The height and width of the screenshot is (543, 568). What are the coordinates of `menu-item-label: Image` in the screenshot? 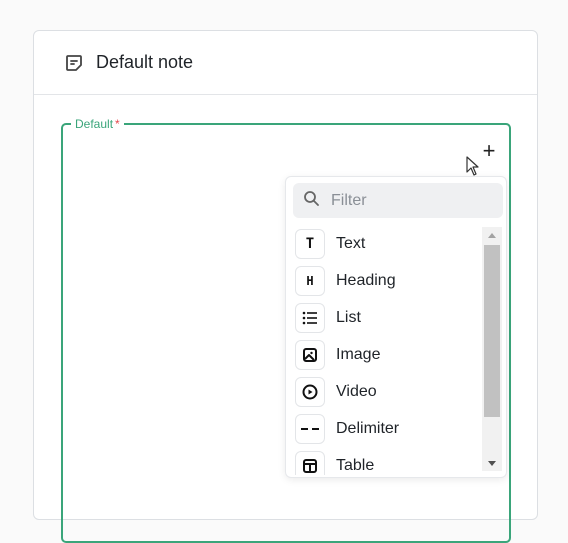 It's located at (358, 354).